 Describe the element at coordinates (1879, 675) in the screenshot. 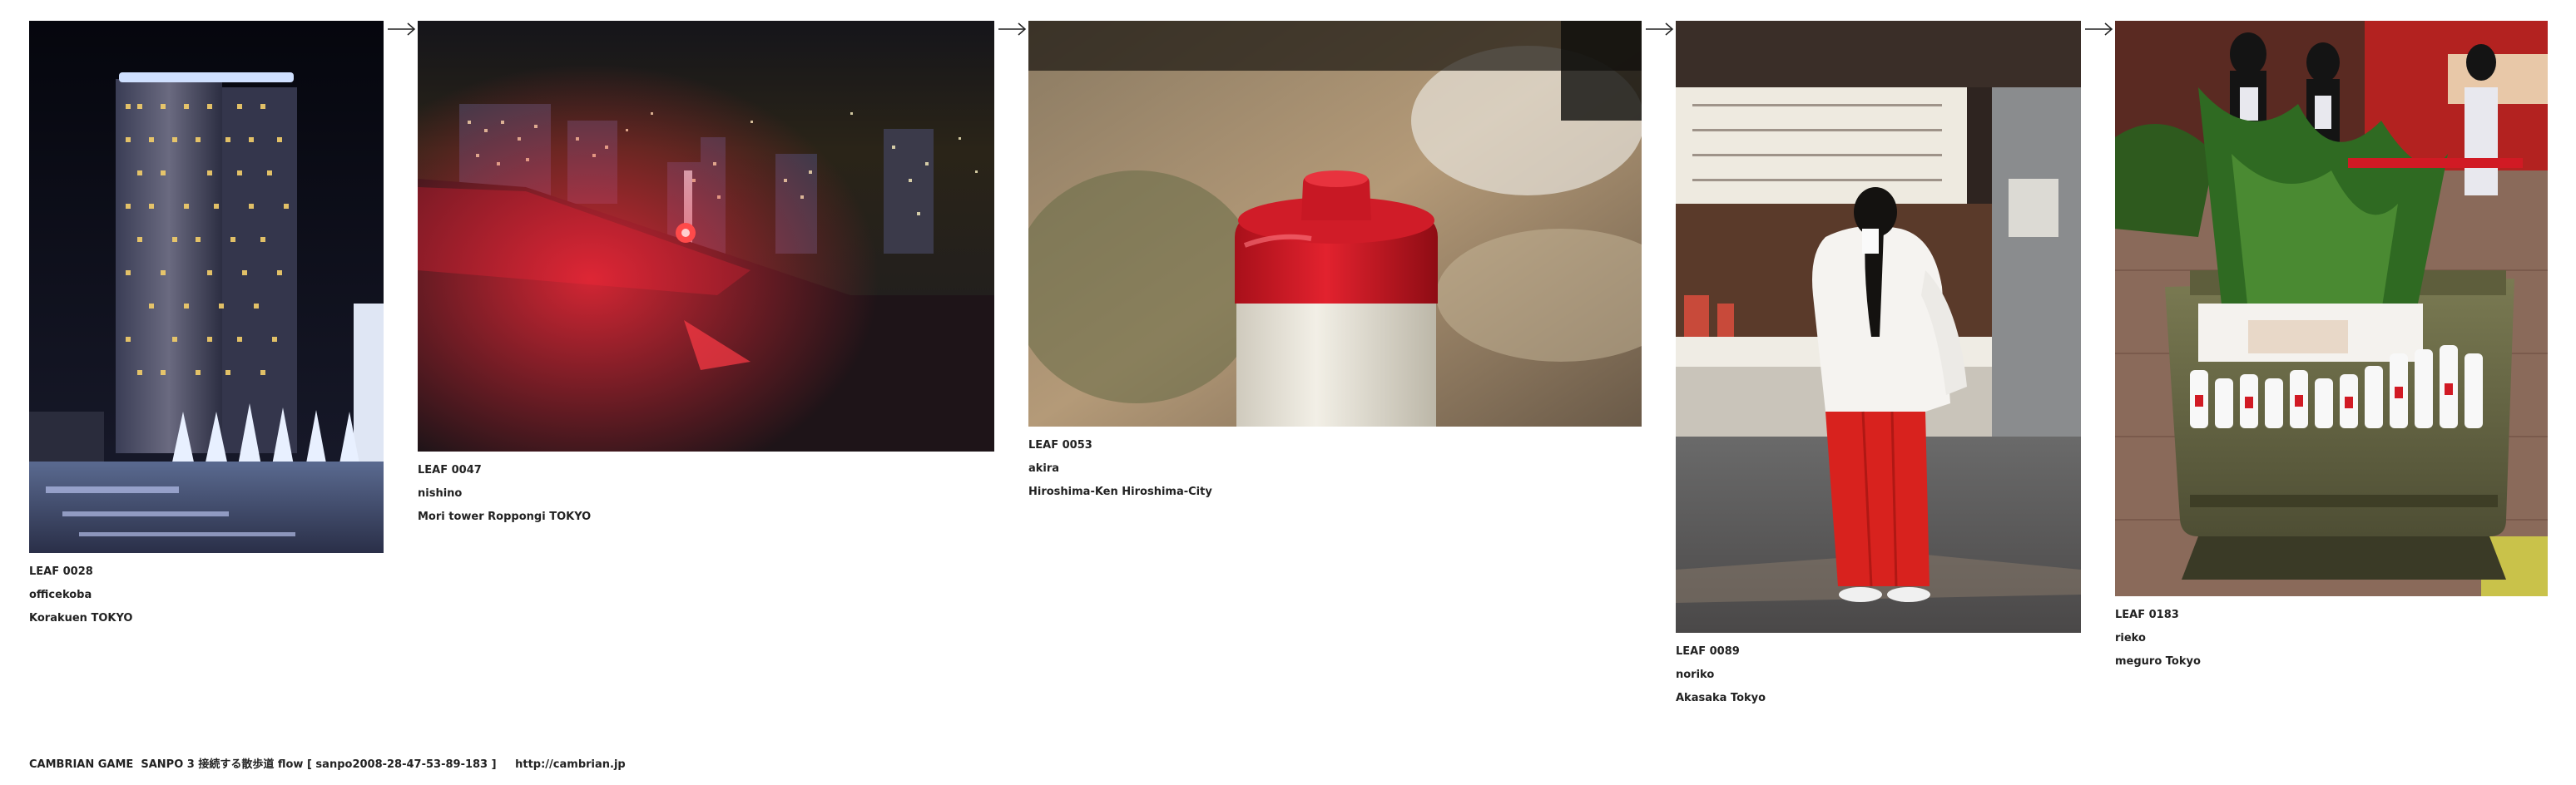

I see `caption-leaf-0089: LEAF 0089 noriko Akasaka Tokyo` at that location.